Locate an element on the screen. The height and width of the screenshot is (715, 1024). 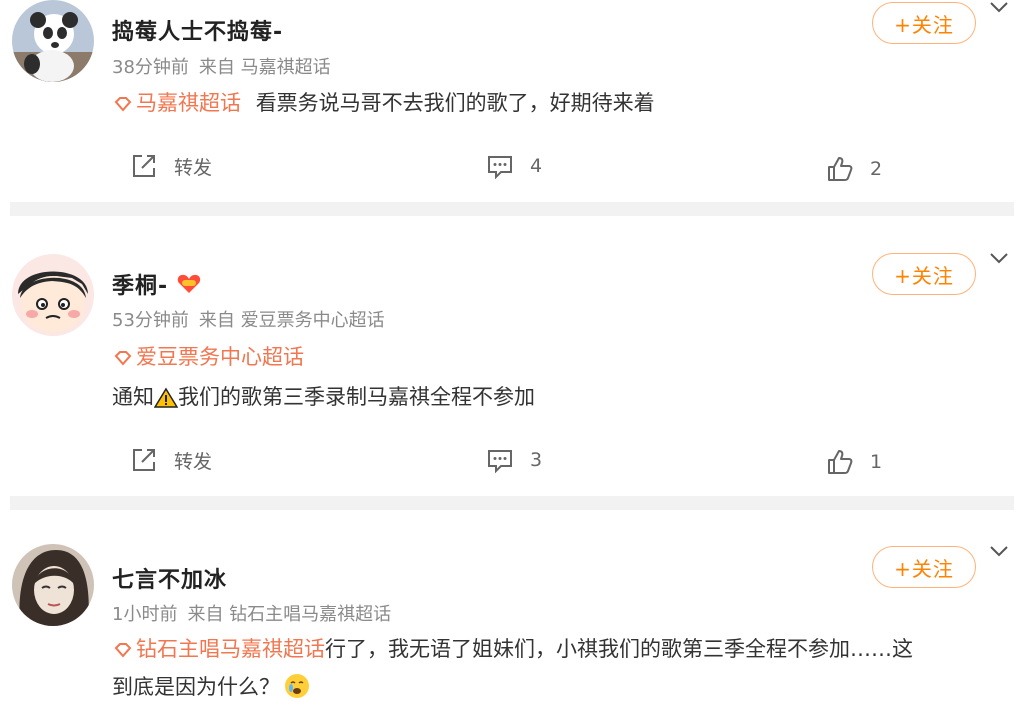
post-time: 53分钟前 is located at coordinates (150, 320).